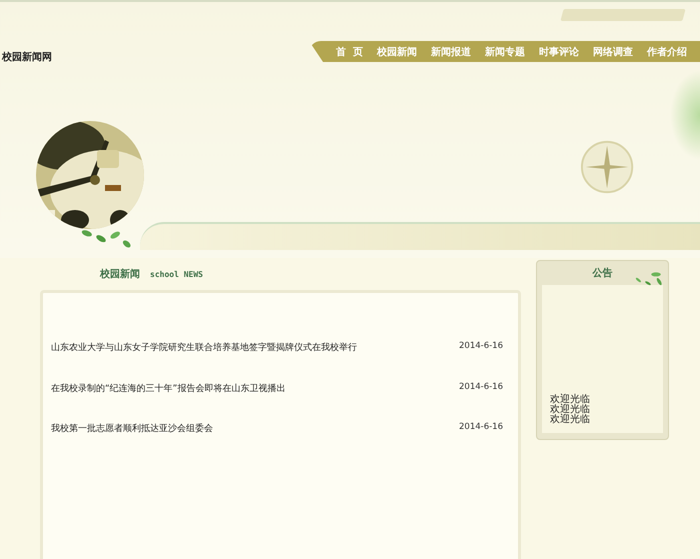 This screenshot has width=700, height=559. What do you see at coordinates (559, 51) in the screenshot?
I see `nav-link: 时事评论` at bounding box center [559, 51].